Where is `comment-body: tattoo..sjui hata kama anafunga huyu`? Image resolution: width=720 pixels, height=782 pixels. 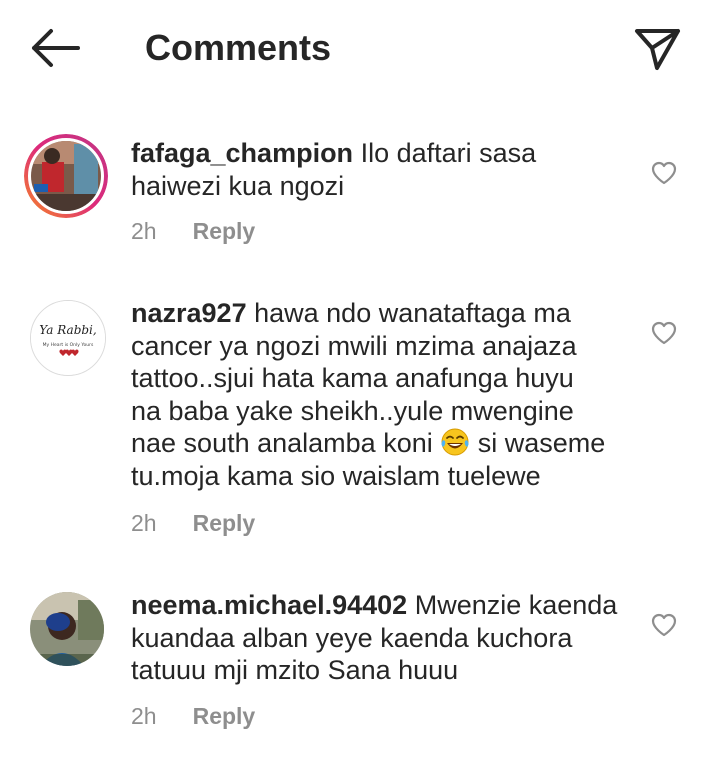
comment-body: tattoo..sjui hata kama anafunga huyu is located at coordinates (352, 378).